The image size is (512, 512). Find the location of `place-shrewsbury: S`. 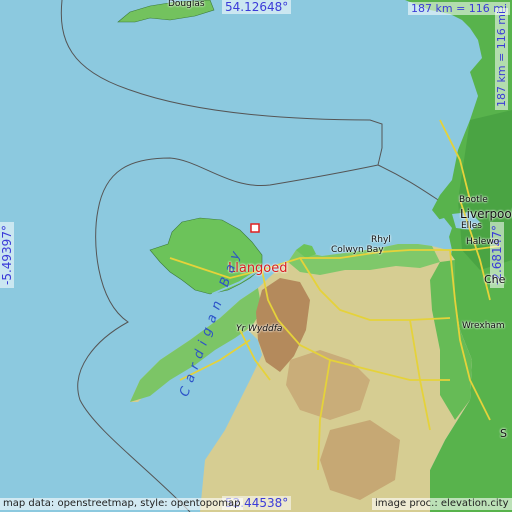

place-shrewsbury: S is located at coordinates (503, 433).